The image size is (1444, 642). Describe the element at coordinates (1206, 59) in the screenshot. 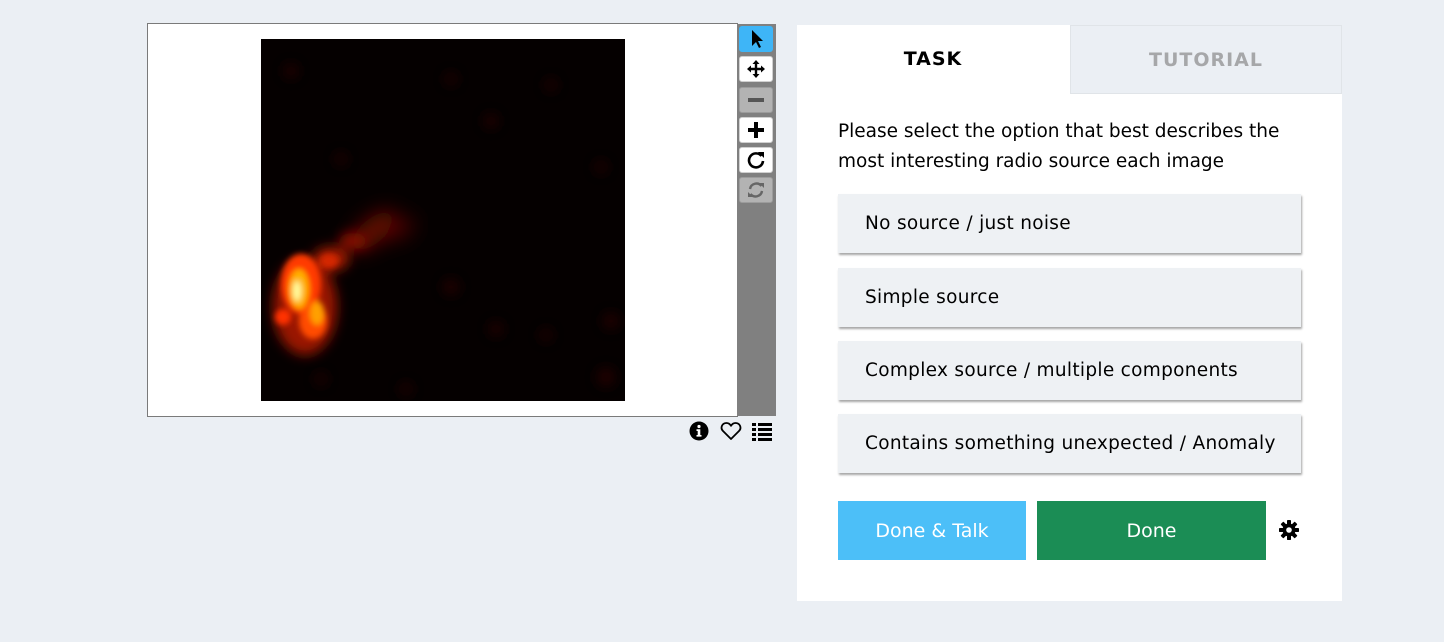

I see `tab-tutorial: TUTORIAL` at that location.